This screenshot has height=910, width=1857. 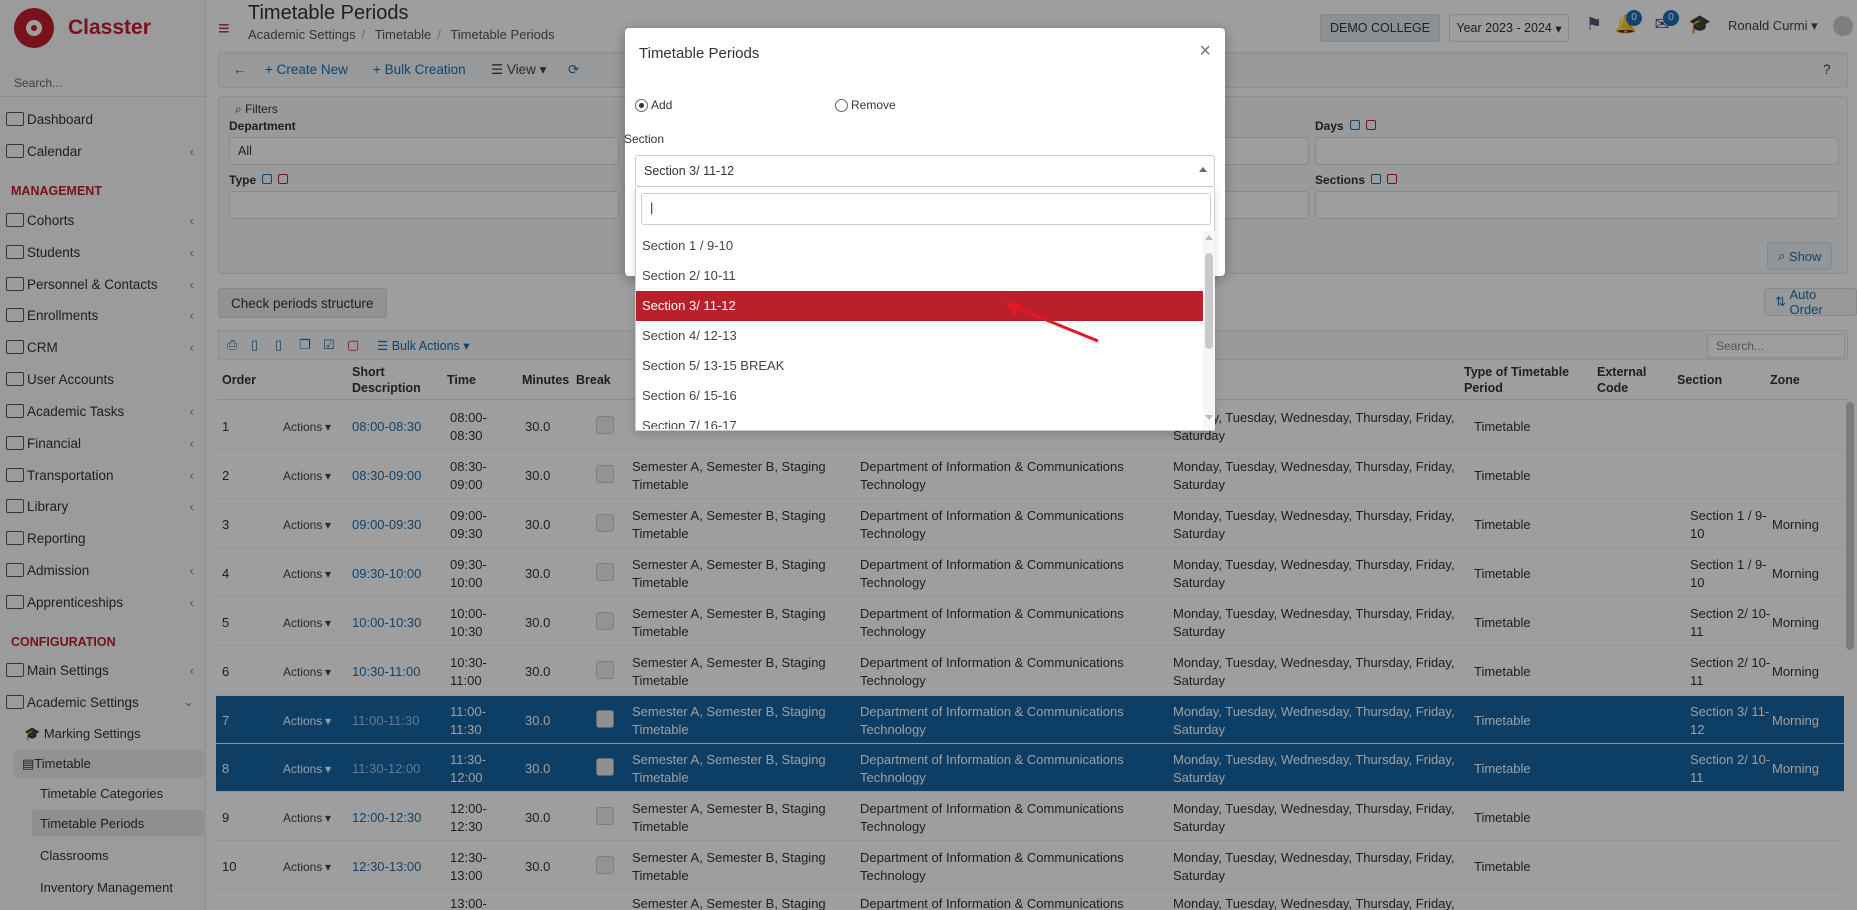 What do you see at coordinates (919, 276) in the screenshot?
I see `dropdown-option: Section 2/ 10-11` at bounding box center [919, 276].